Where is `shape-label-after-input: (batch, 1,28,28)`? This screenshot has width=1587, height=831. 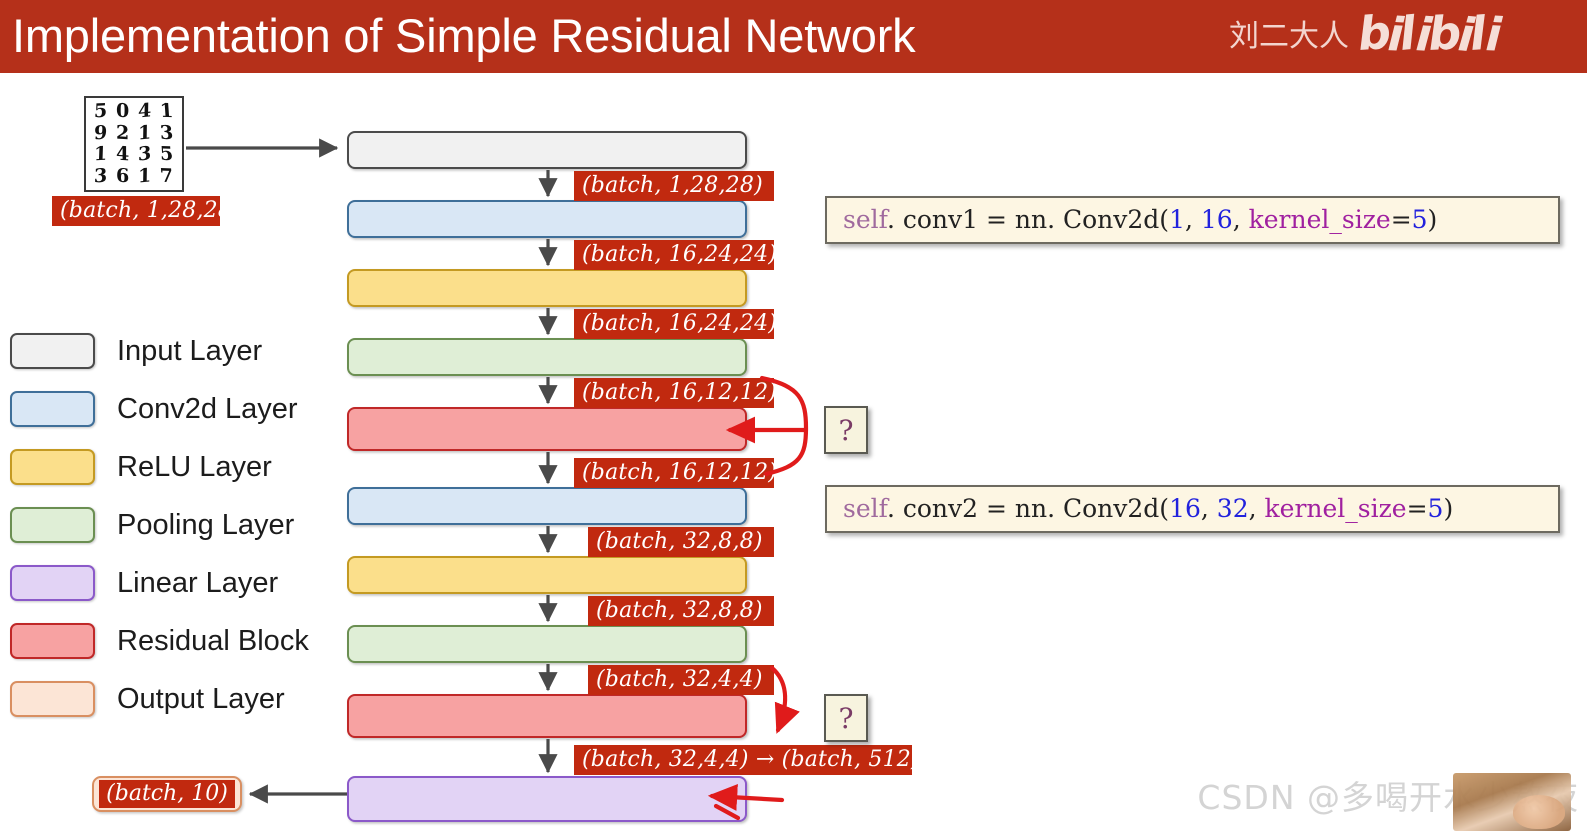 shape-label-after-input: (batch, 1,28,28) is located at coordinates (674, 186).